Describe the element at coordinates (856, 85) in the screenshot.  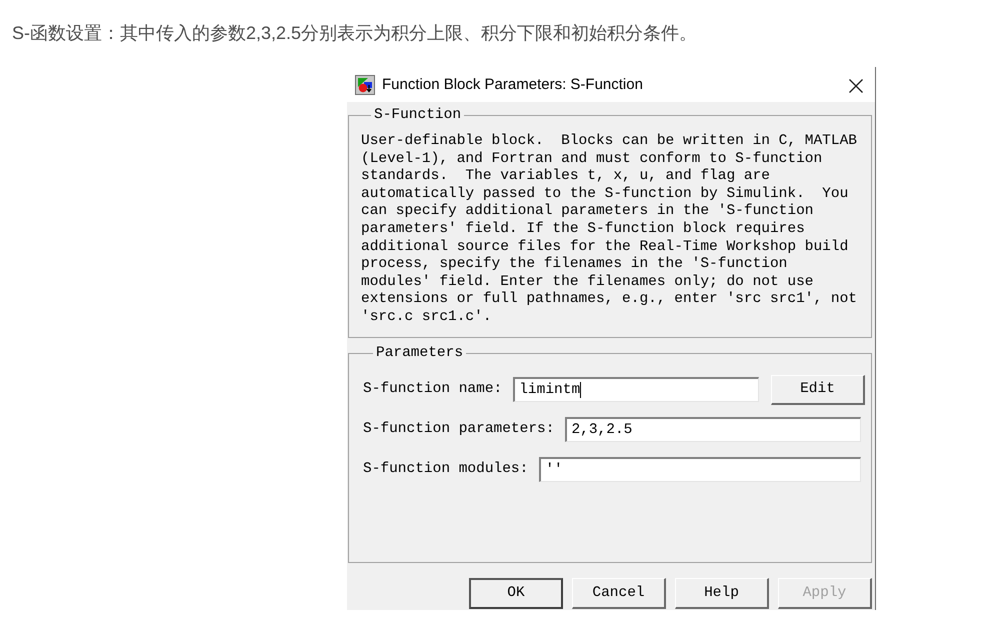
I see `close-icon` at that location.